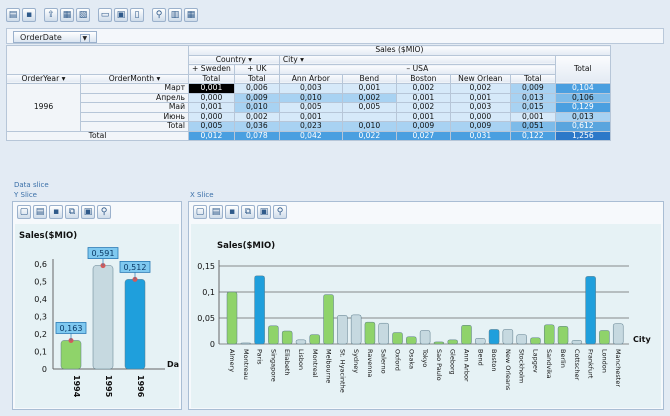 The image size is (670, 416). I want to click on data-cell: 0,612, so click(582, 126).